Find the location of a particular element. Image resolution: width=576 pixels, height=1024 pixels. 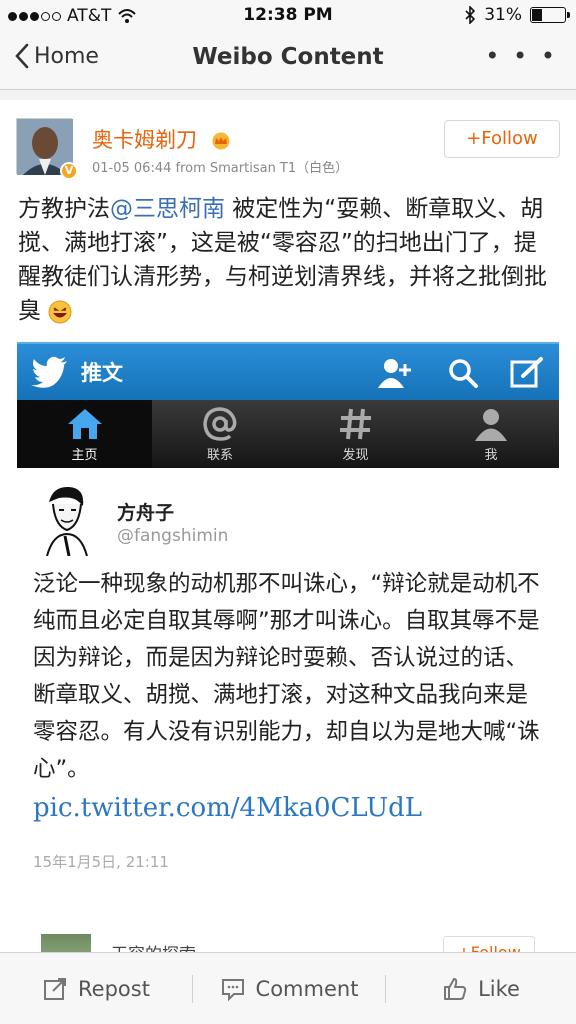

comment-button: Comment is located at coordinates (289, 988).